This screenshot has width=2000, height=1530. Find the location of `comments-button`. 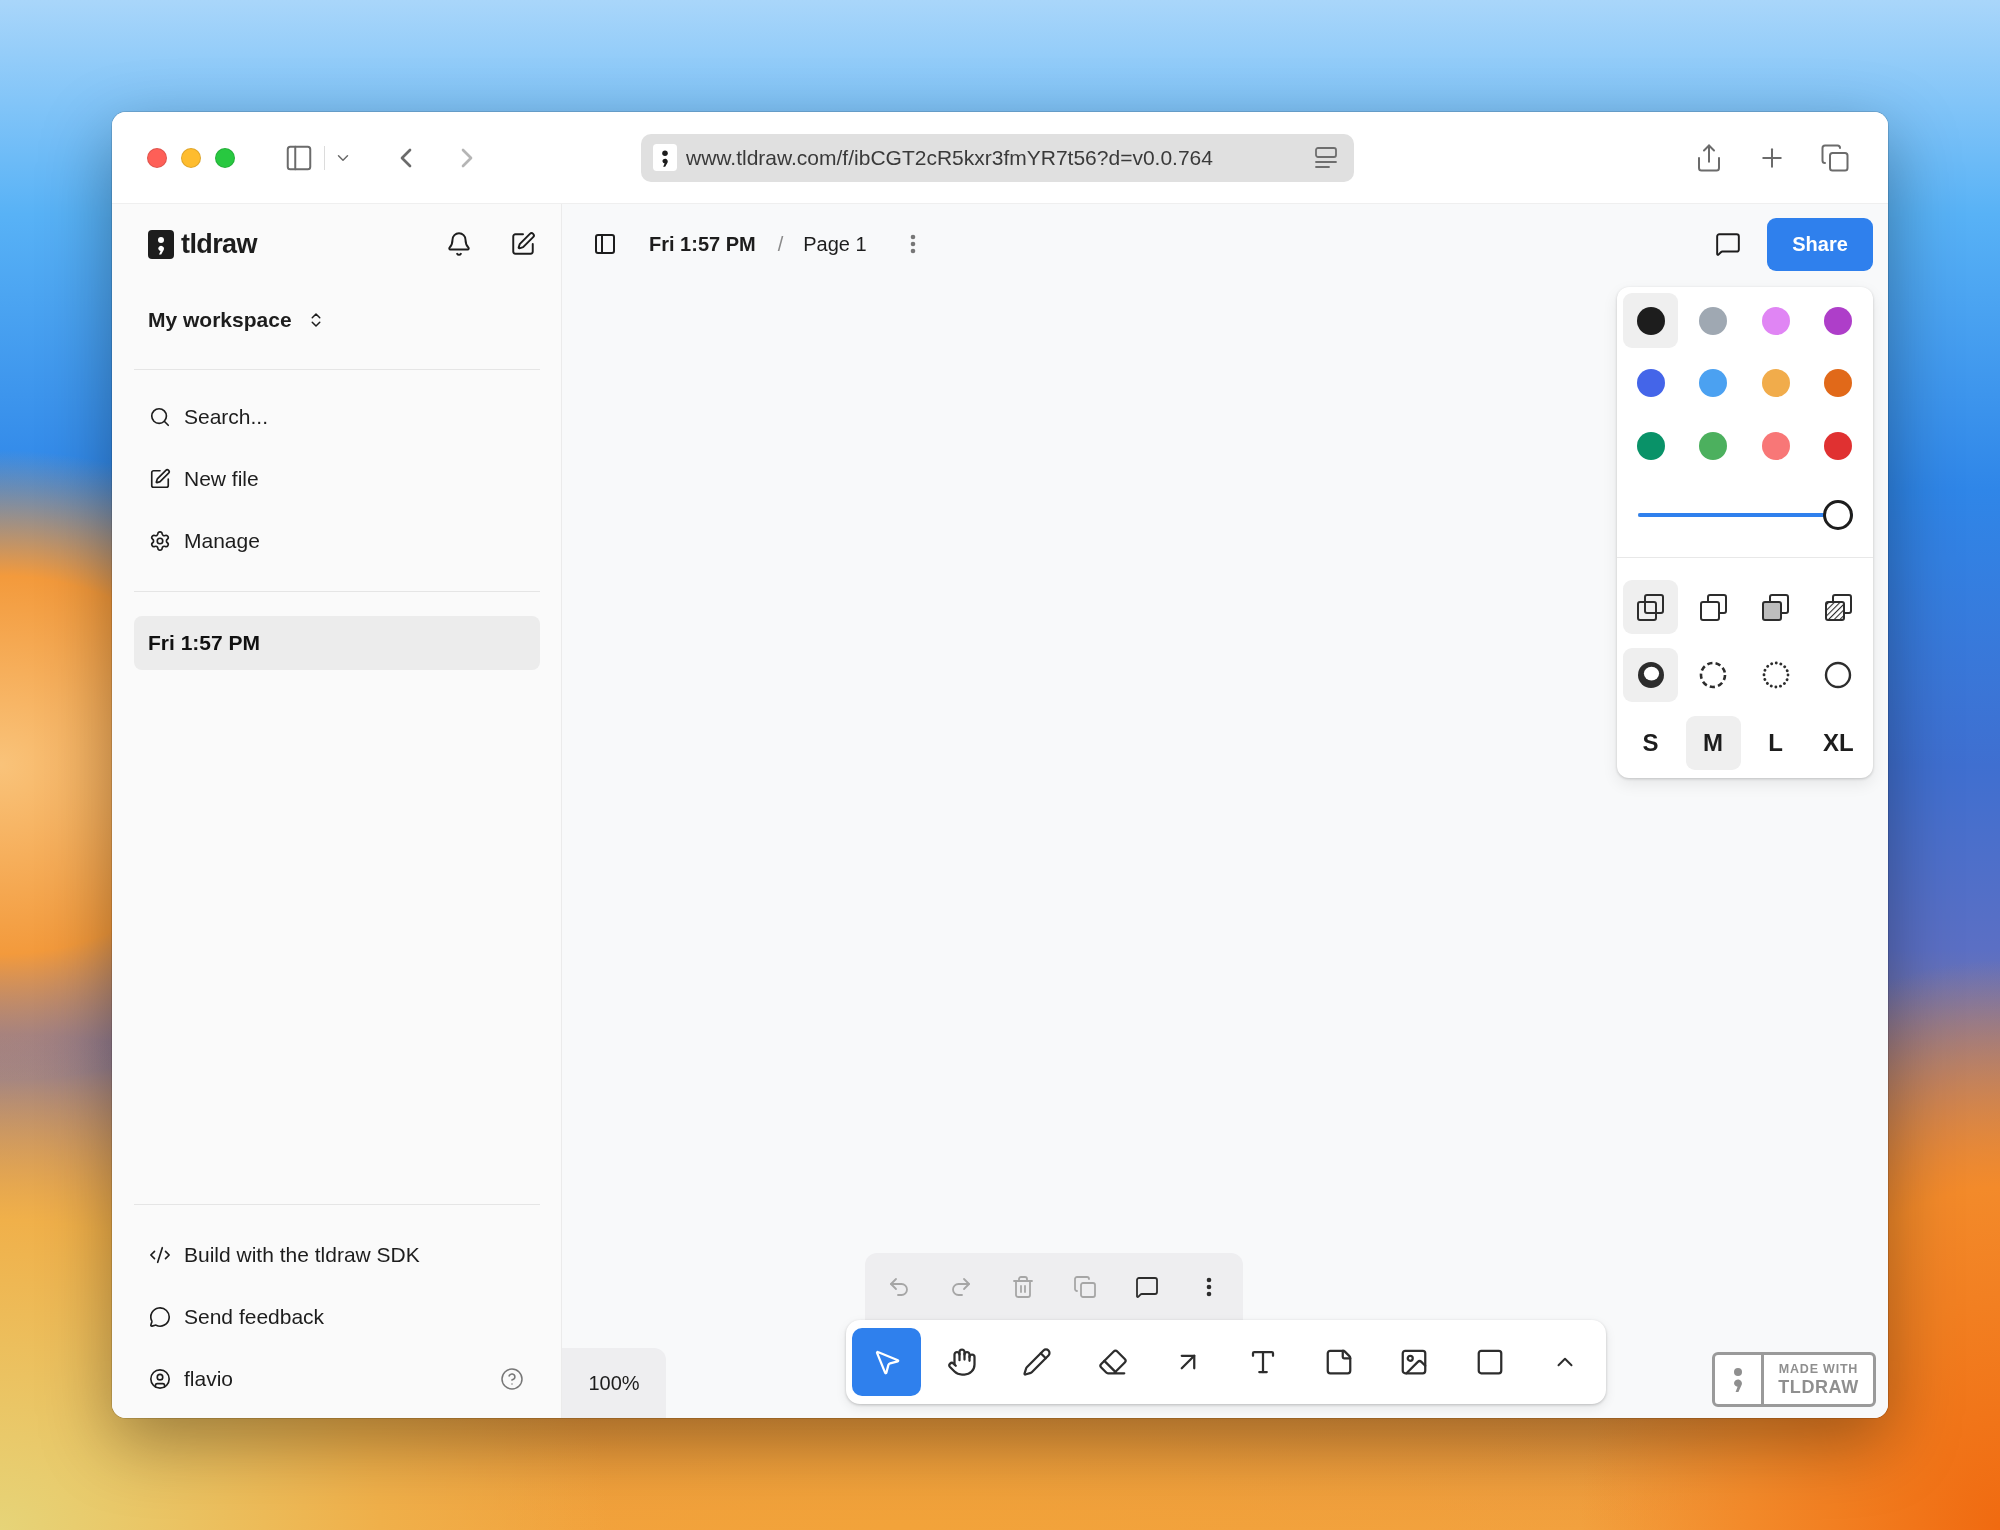

comments-button is located at coordinates (1728, 244).